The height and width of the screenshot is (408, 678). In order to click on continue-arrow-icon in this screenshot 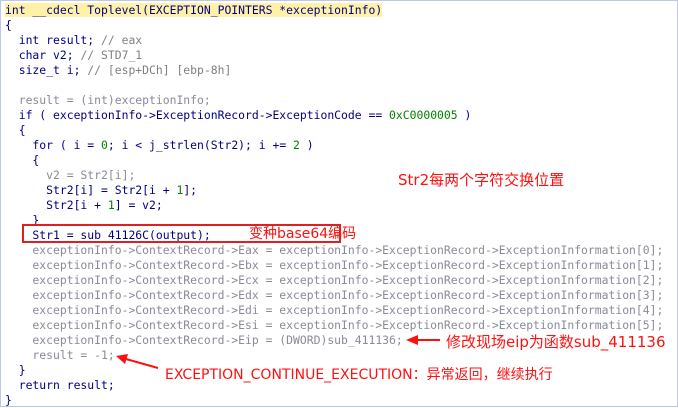, I will do `click(142, 363)`.